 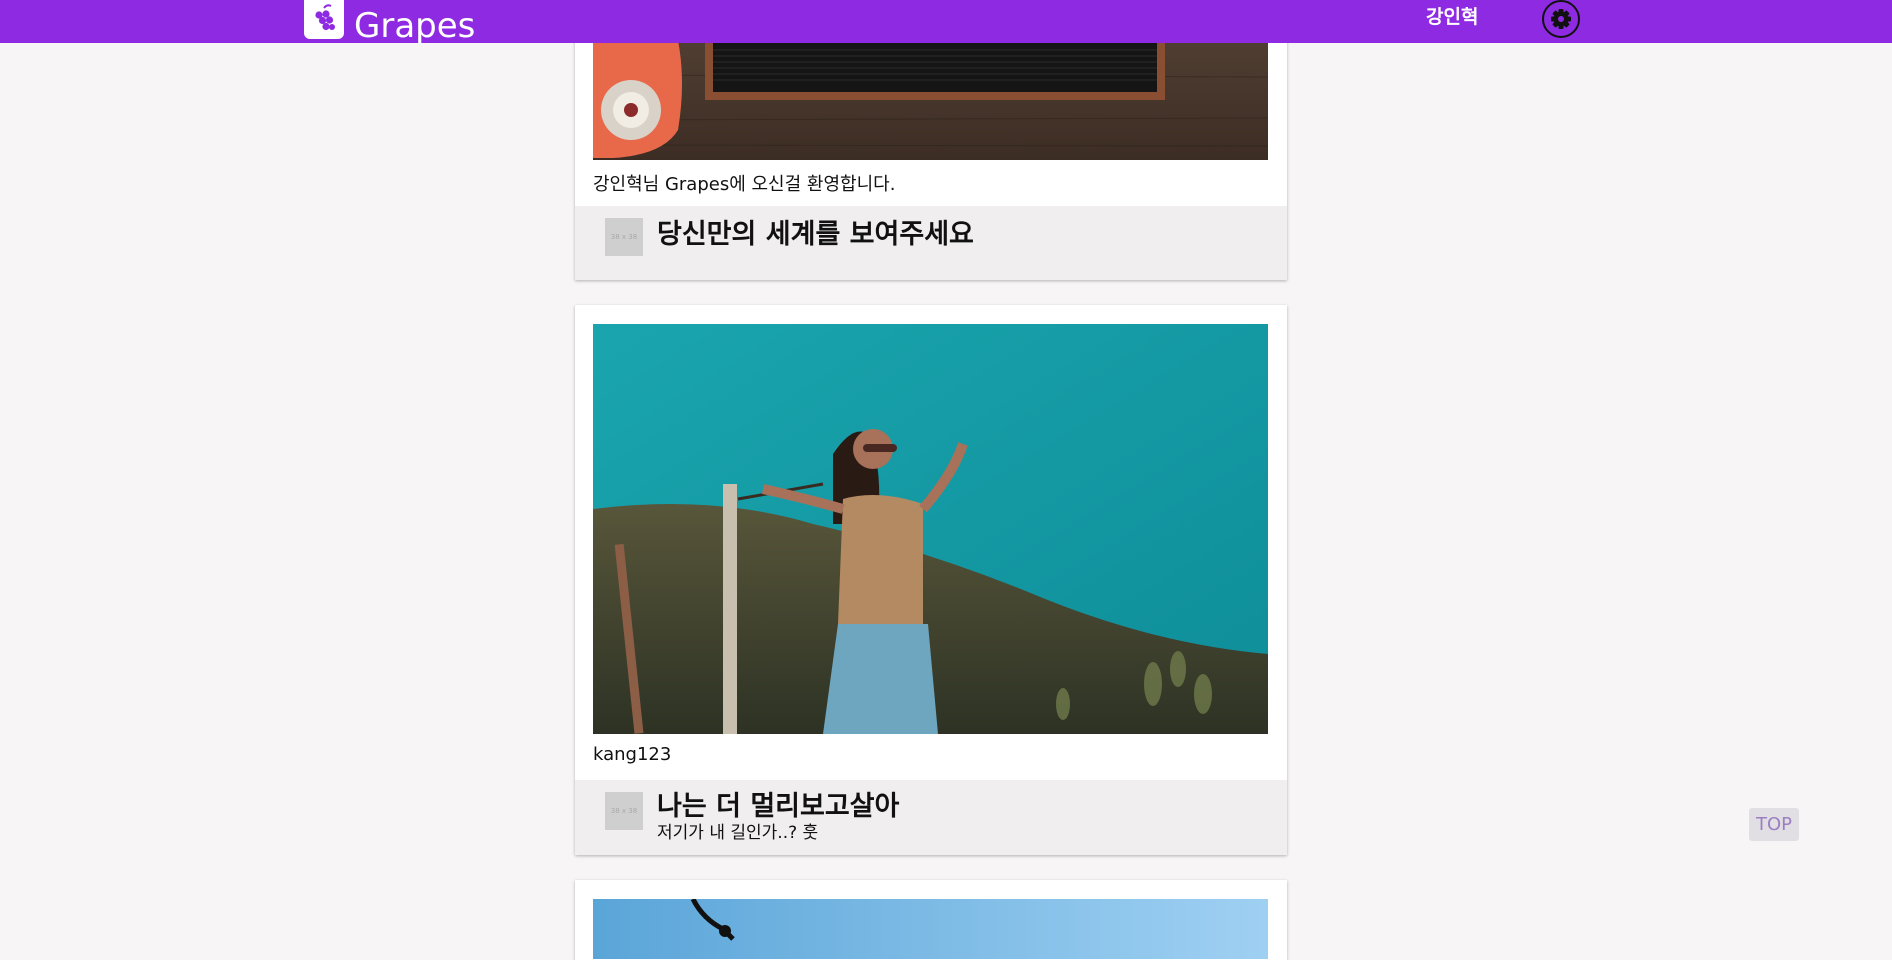 I want to click on top-navbar: Grapes 강인혁, so click(x=946, y=23).